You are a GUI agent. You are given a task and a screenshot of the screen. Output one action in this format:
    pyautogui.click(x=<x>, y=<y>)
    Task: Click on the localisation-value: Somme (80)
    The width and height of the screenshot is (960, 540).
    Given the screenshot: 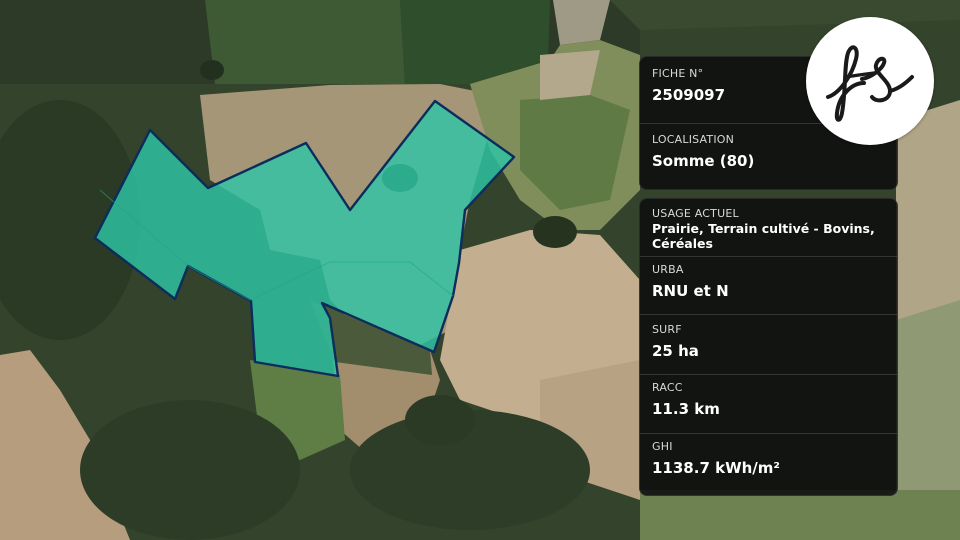 What is the action you would take?
    pyautogui.click(x=703, y=161)
    